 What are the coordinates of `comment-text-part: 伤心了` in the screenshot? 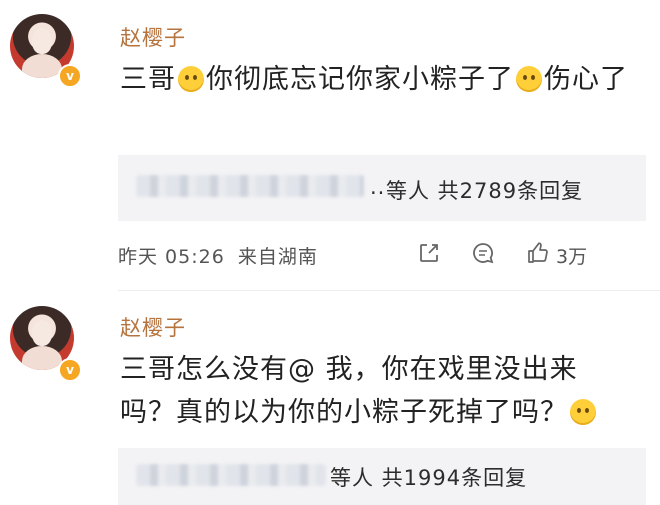 It's located at (586, 79).